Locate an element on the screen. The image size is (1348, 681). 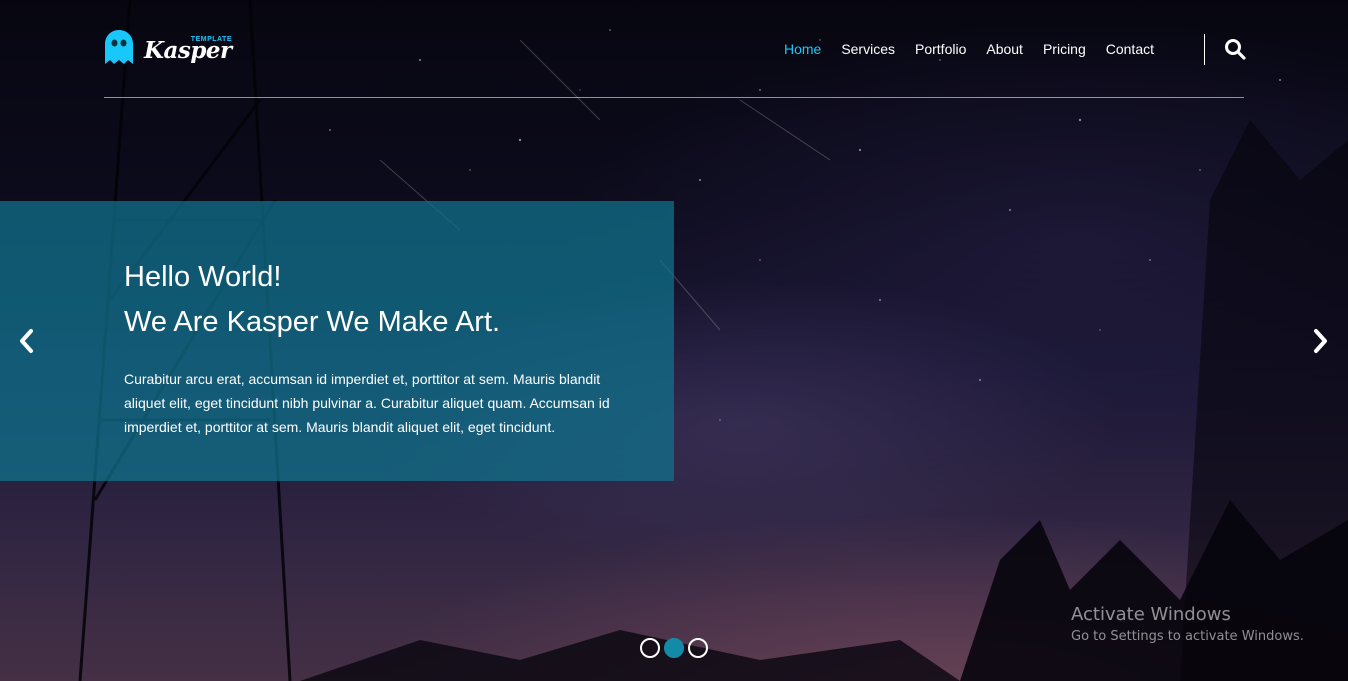
hero-heading: Hello World! We Are Kasper We Make Art. is located at coordinates (399, 300).